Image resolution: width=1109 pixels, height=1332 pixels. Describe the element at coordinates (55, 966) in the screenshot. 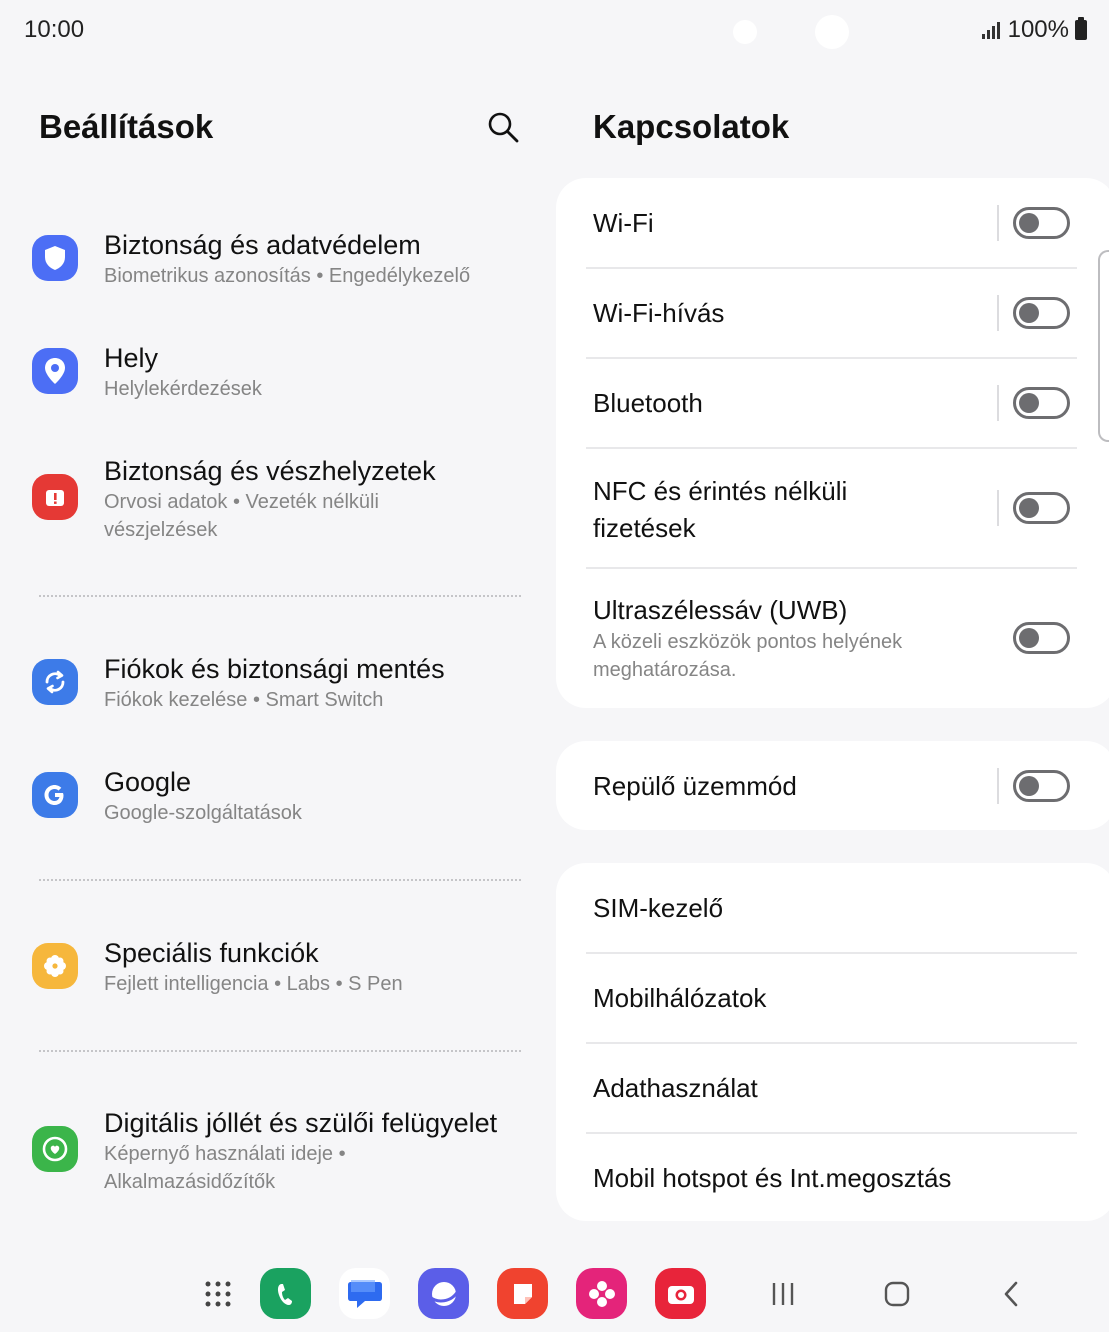

I see `gear-flower-icon` at that location.